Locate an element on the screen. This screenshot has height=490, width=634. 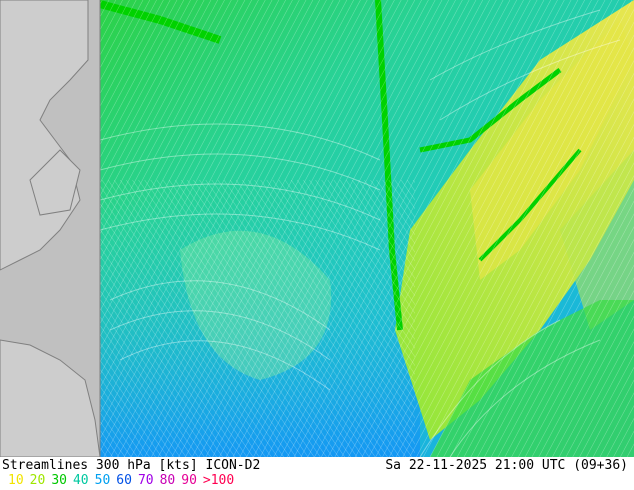
legend-item: >100 is located at coordinates (218, 480).